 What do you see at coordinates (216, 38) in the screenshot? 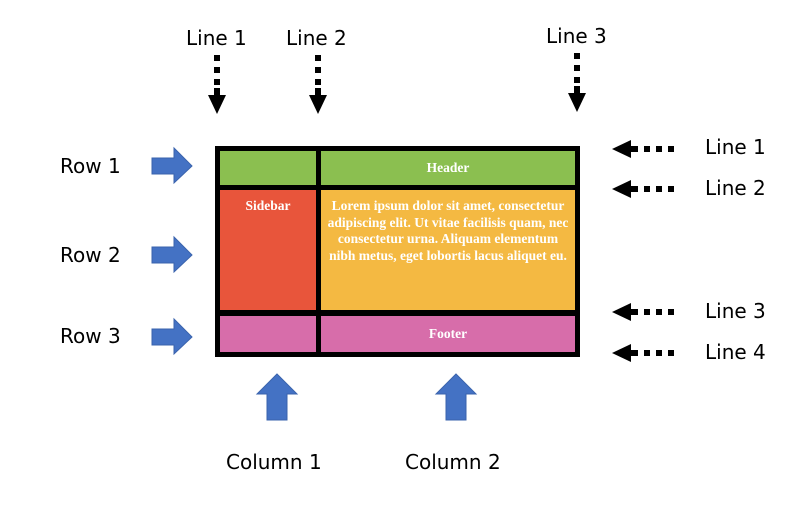
I see `column-line-1-label: Line 1` at bounding box center [216, 38].